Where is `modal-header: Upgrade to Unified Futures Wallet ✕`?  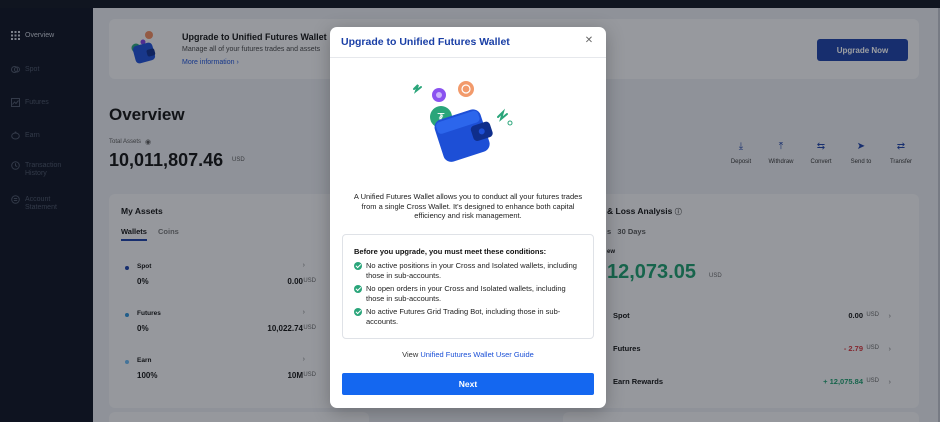
modal-header: Upgrade to Unified Futures Wallet ✕ is located at coordinates (468, 42).